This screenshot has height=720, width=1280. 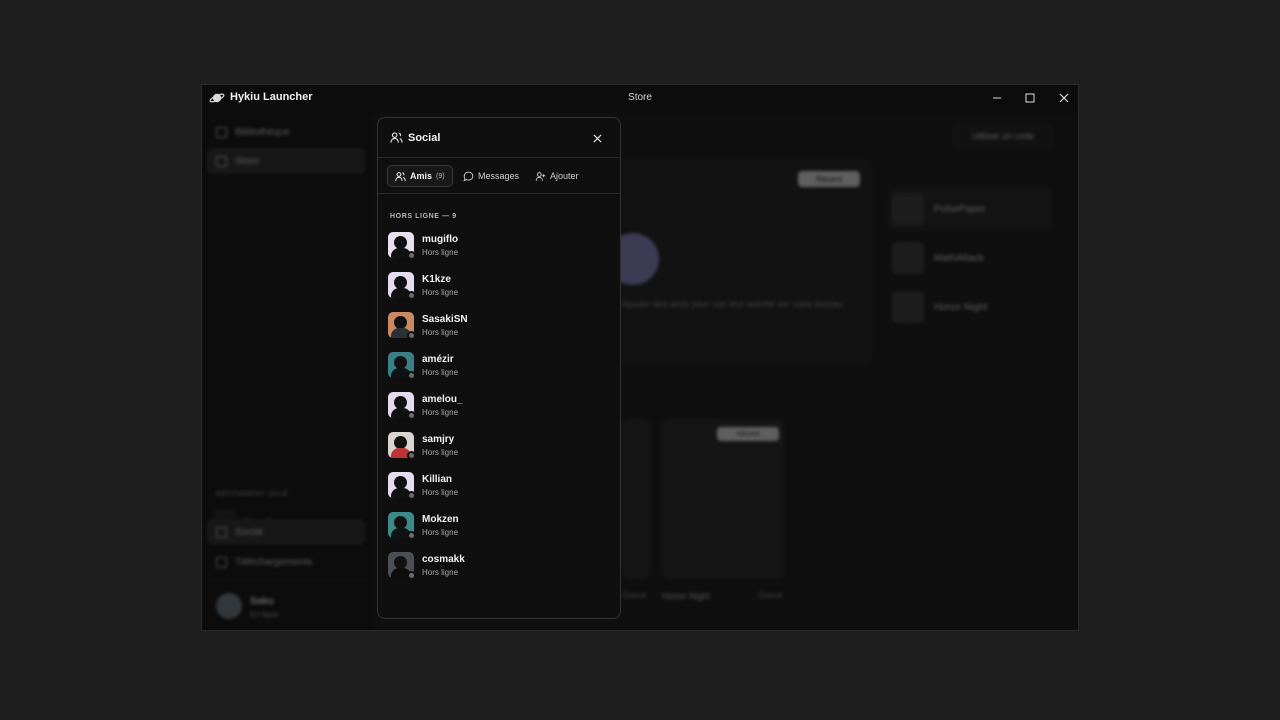 What do you see at coordinates (961, 307) in the screenshot?
I see `recent-list-label: Honor Night` at bounding box center [961, 307].